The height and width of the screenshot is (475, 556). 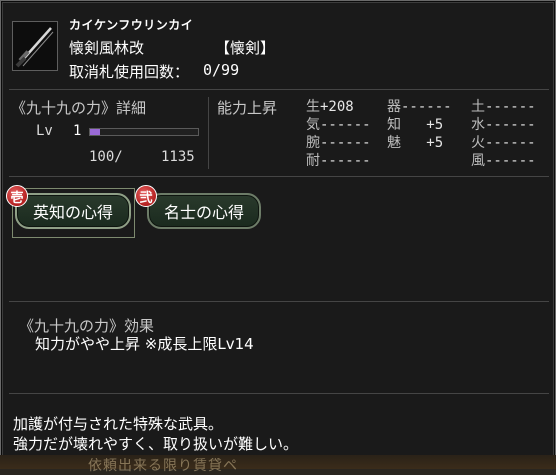 What do you see at coordinates (338, 161) in the screenshot?
I see `stat-endurance: 耐------` at bounding box center [338, 161].